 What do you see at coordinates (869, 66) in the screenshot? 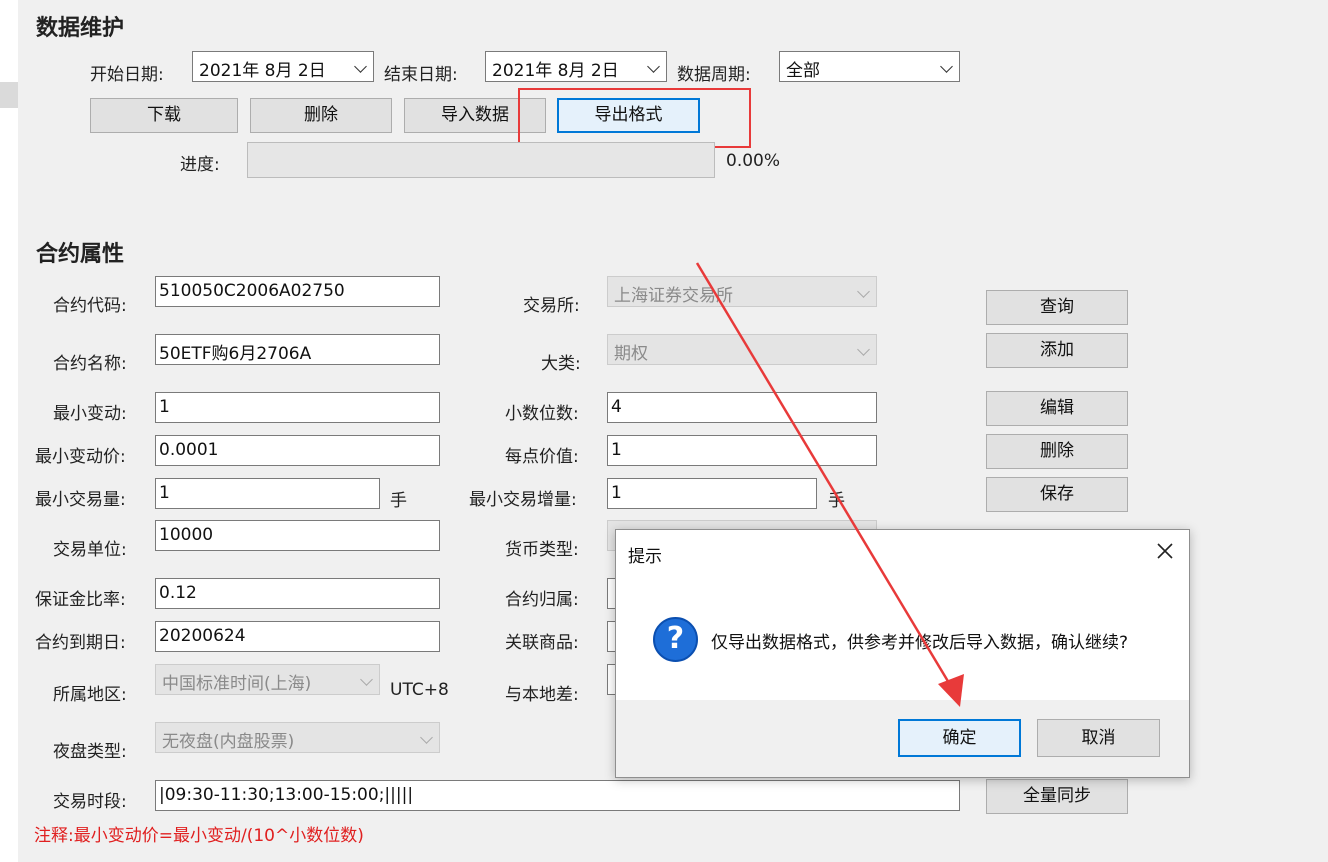
I see `period-select: 全部` at bounding box center [869, 66].